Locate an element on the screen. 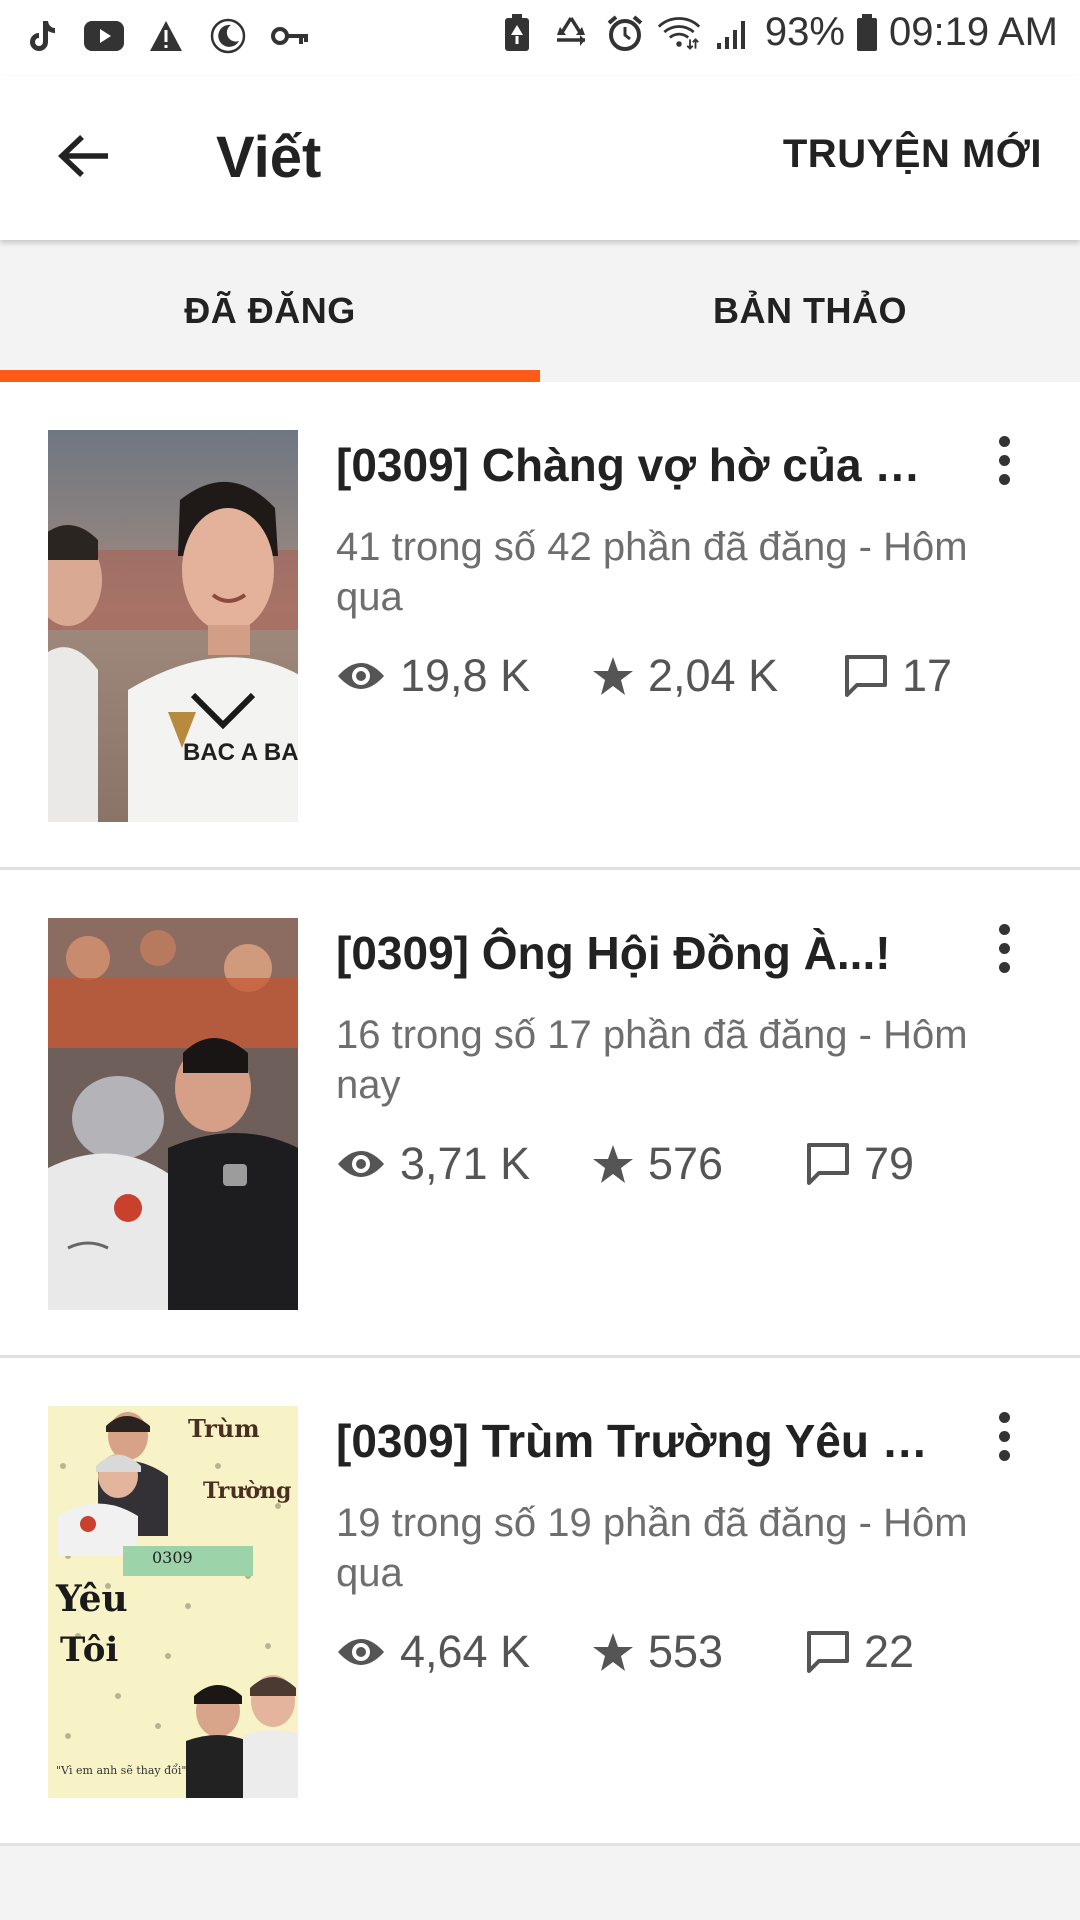 This screenshot has height=1920, width=1080. votes-stat: 2,04 K is located at coordinates (685, 676).